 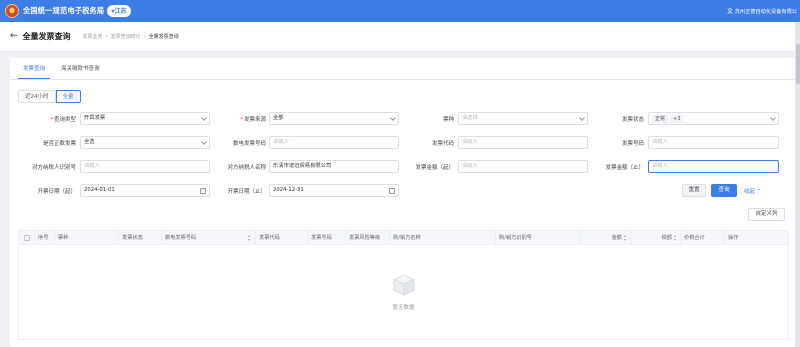 I want to click on col-total: 价税合计, so click(x=703, y=238).